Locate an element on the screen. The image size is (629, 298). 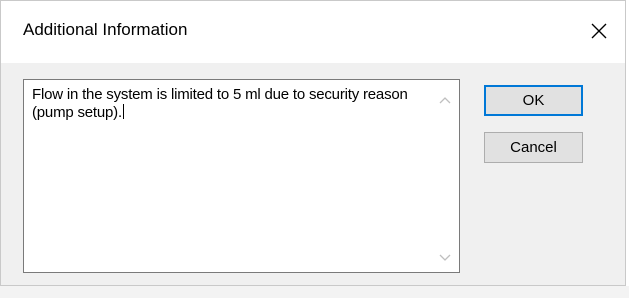
vertical-scrollbar is located at coordinates (445, 176).